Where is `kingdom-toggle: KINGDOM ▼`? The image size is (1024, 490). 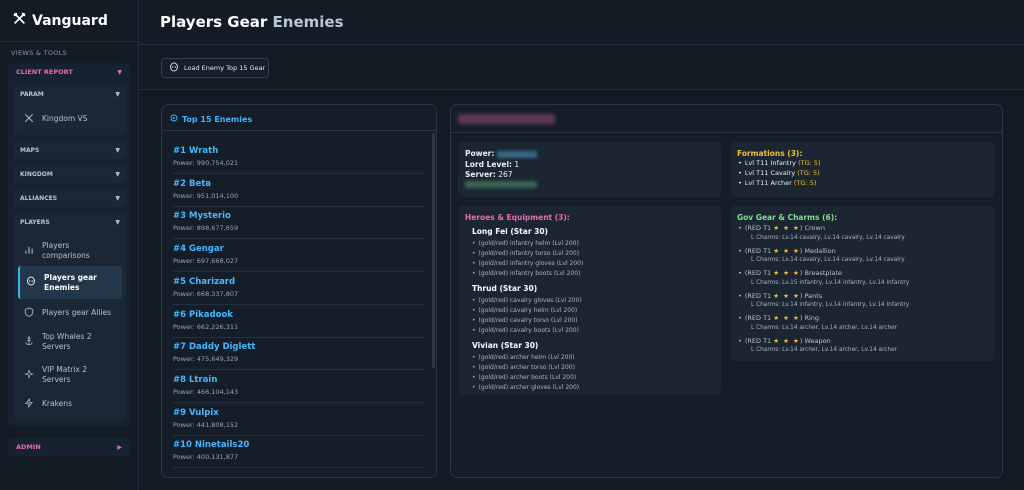
kingdom-toggle: KINGDOM ▼ is located at coordinates (70, 174).